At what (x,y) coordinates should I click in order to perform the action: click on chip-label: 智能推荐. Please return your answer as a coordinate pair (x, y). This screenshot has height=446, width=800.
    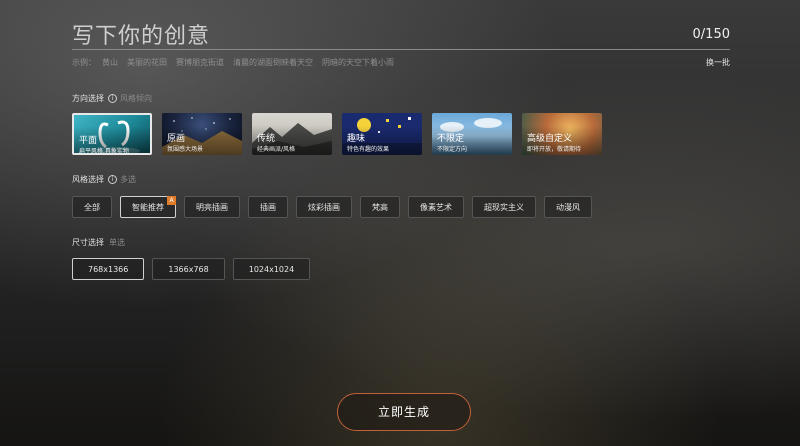
    Looking at the image, I should click on (148, 207).